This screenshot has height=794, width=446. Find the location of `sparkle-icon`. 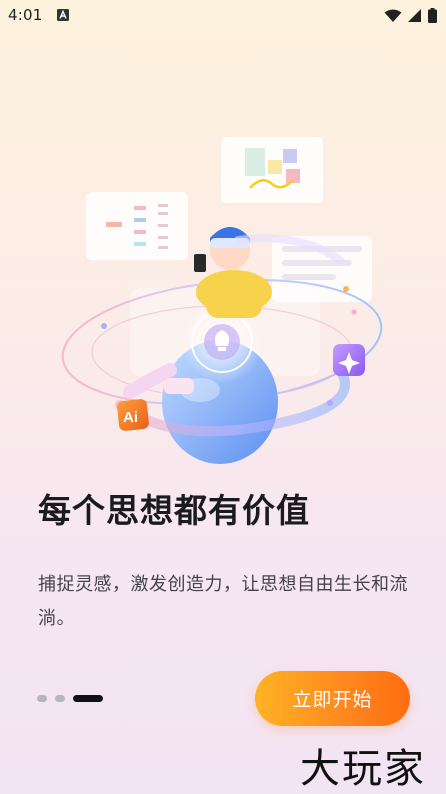

sparkle-icon is located at coordinates (349, 360).